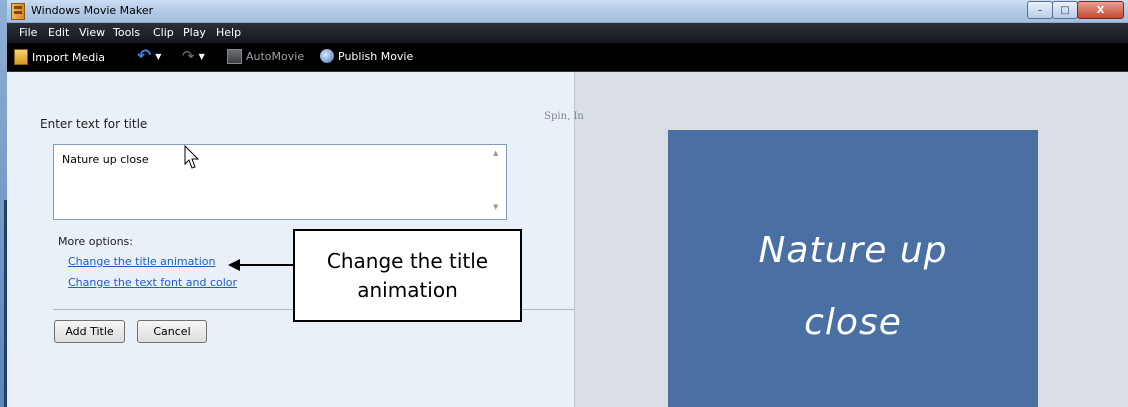 The width and height of the screenshot is (1128, 407). Describe the element at coordinates (172, 331) in the screenshot. I see `cancel-button: Cancel` at that location.